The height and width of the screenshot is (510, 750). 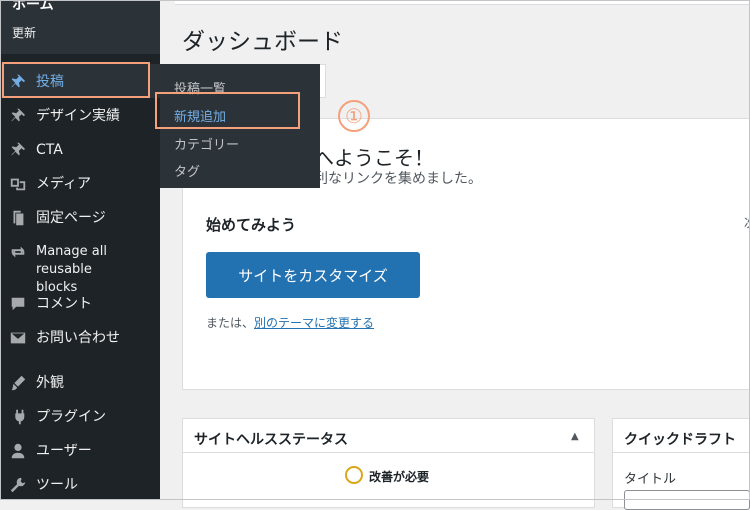 I want to click on sidebar-item-label: コメント, so click(x=64, y=304).